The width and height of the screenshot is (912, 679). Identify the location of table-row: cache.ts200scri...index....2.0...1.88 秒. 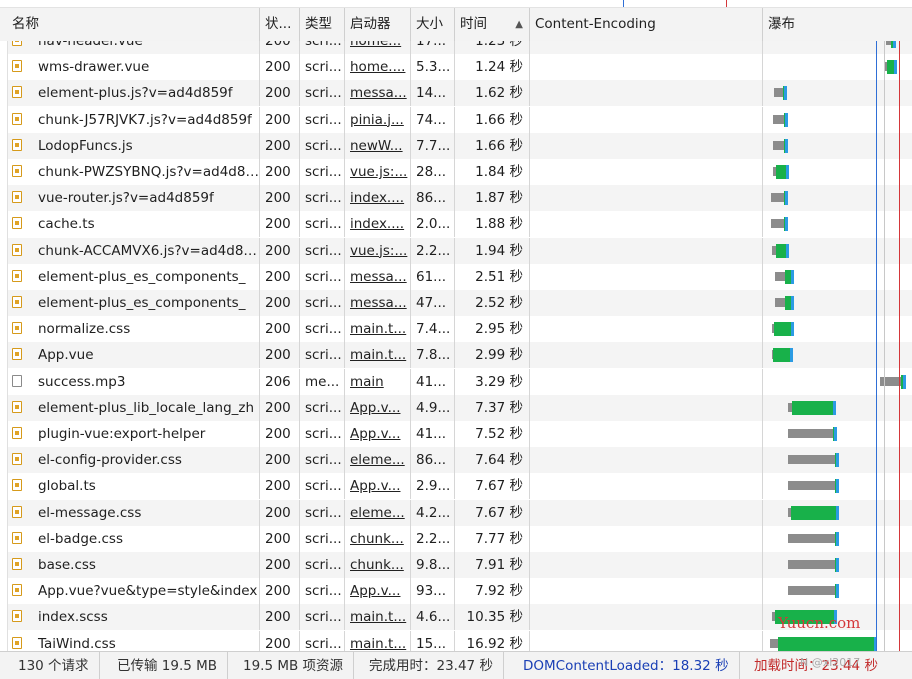
(456, 224).